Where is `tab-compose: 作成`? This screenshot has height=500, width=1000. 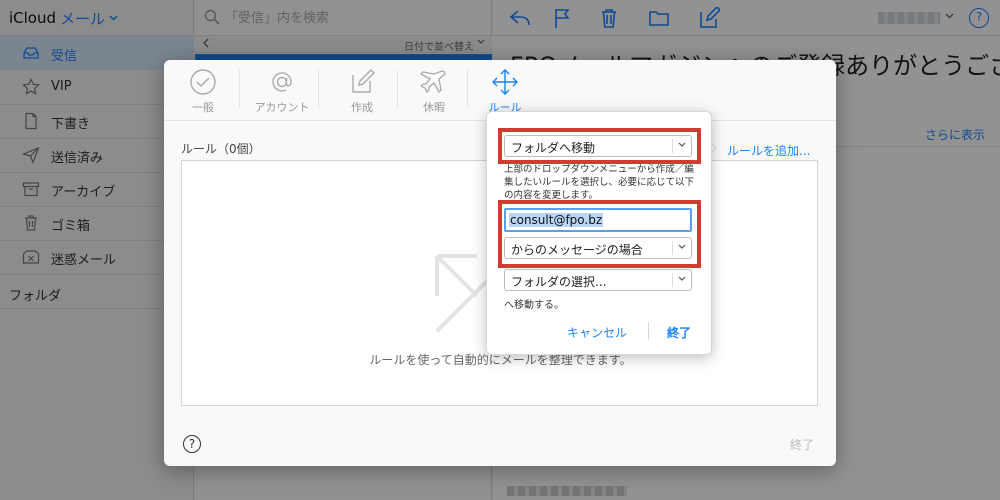
tab-compose: 作成 is located at coordinates (362, 91).